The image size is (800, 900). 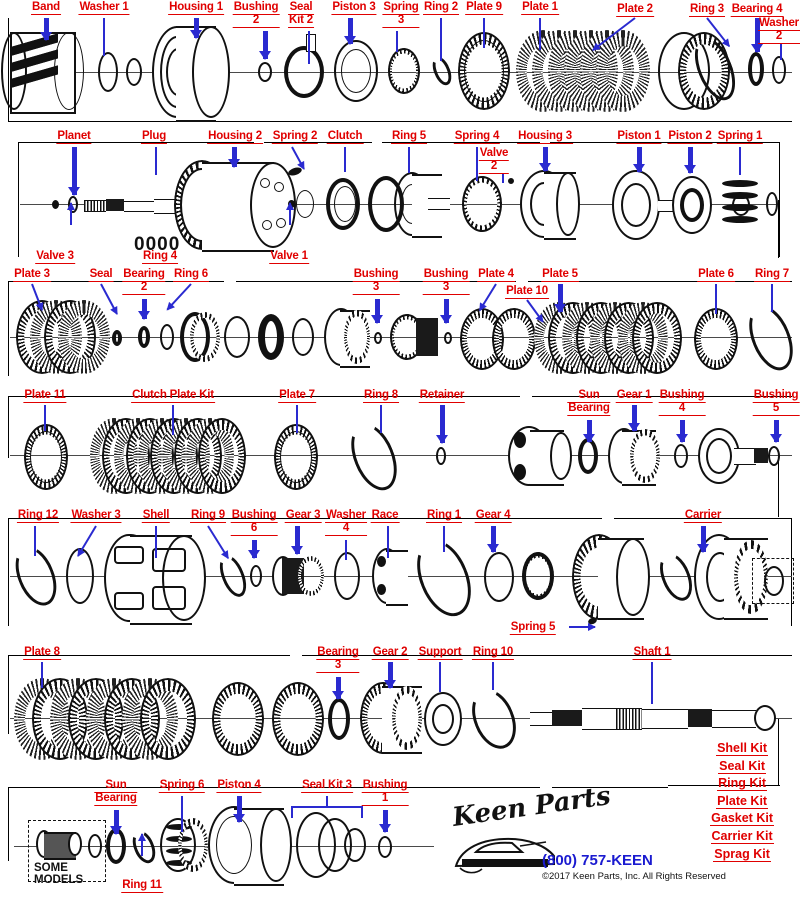 What do you see at coordinates (156, 516) in the screenshot?
I see `label-text: Shell` at bounding box center [156, 516].